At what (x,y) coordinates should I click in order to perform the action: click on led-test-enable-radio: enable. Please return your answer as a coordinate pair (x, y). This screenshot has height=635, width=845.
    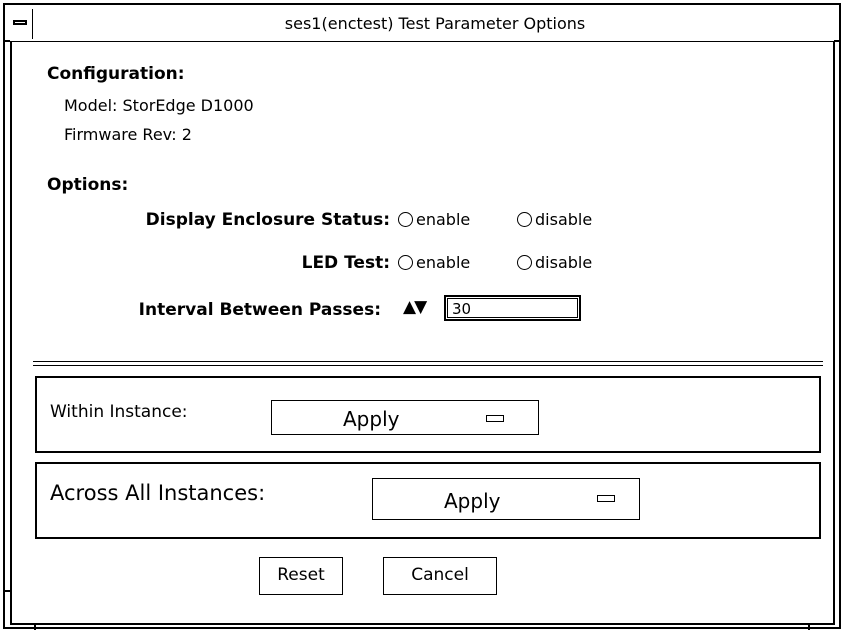
    Looking at the image, I should click on (434, 262).